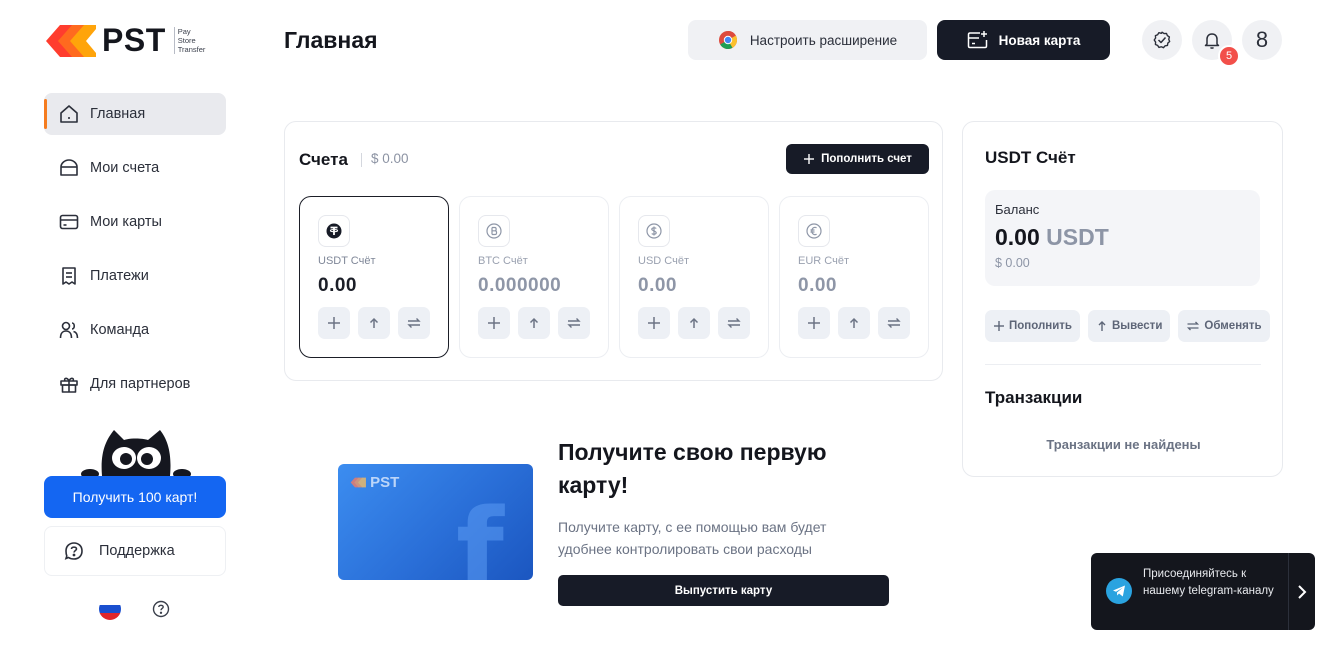  Describe the element at coordinates (1012, 263) in the screenshot. I see `balance-usd: $ 0.00` at that location.